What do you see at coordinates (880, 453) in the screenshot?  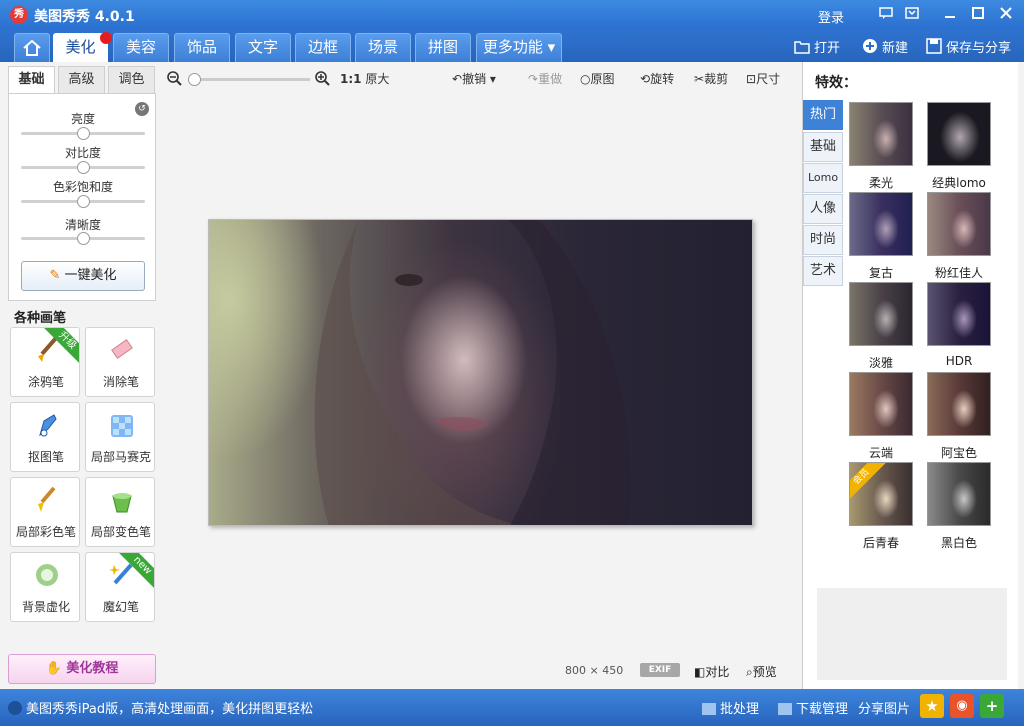 I see `effect-label: 云端` at bounding box center [880, 453].